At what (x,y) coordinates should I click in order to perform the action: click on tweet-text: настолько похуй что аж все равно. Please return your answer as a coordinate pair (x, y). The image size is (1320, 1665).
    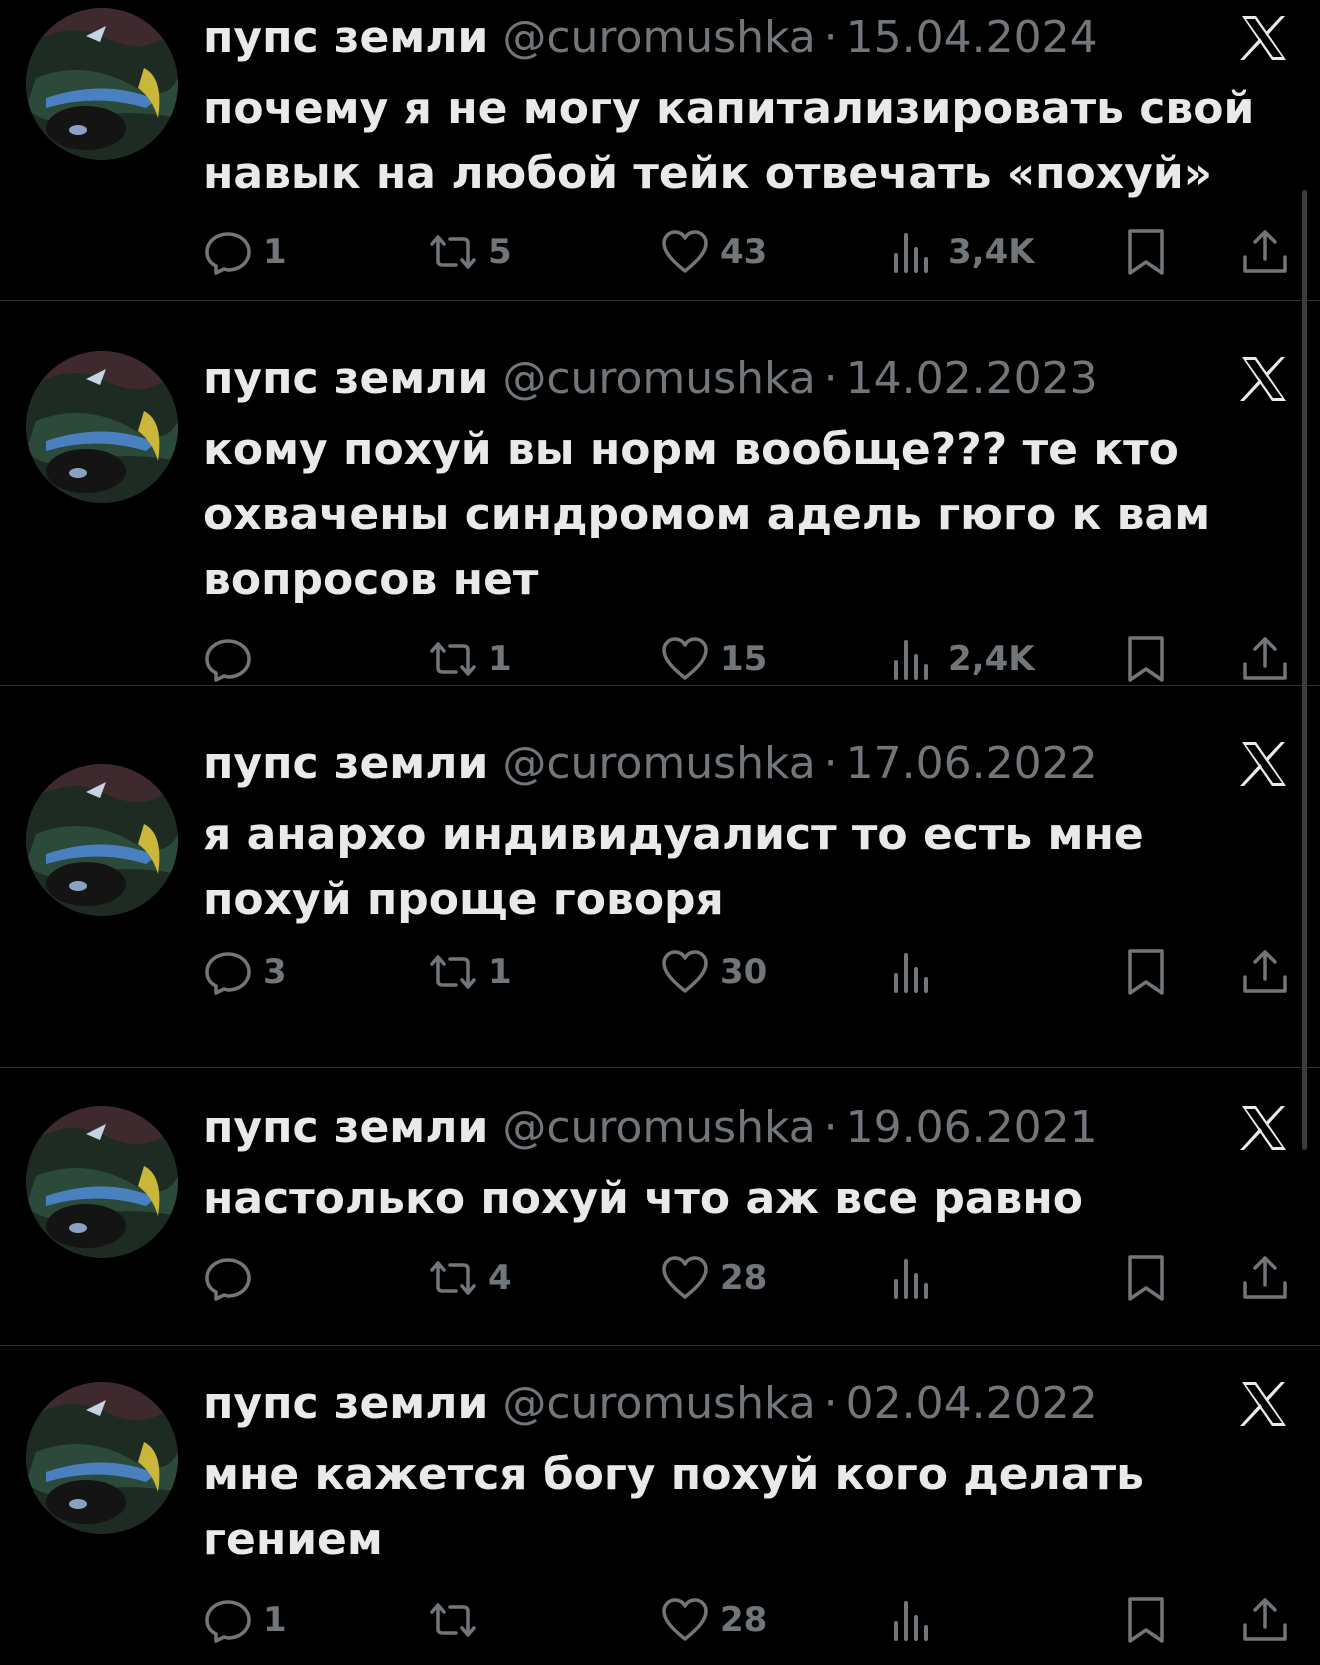
    Looking at the image, I should click on (643, 1198).